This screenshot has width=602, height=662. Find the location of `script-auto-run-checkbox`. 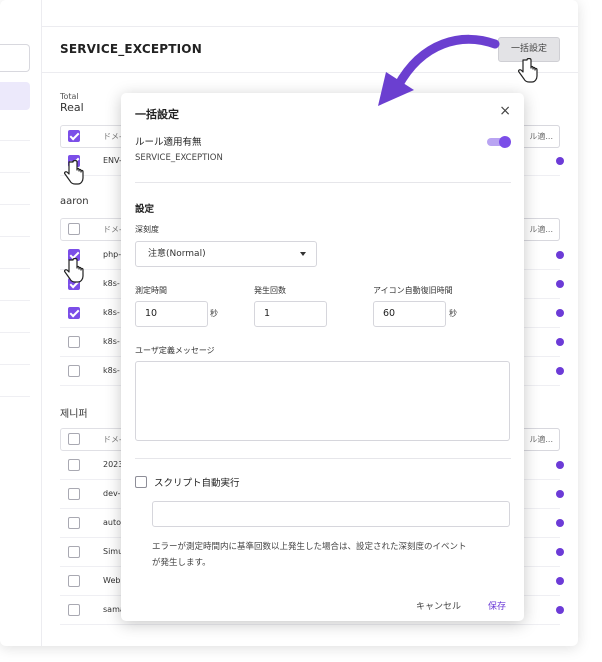

script-auto-run-checkbox is located at coordinates (141, 482).